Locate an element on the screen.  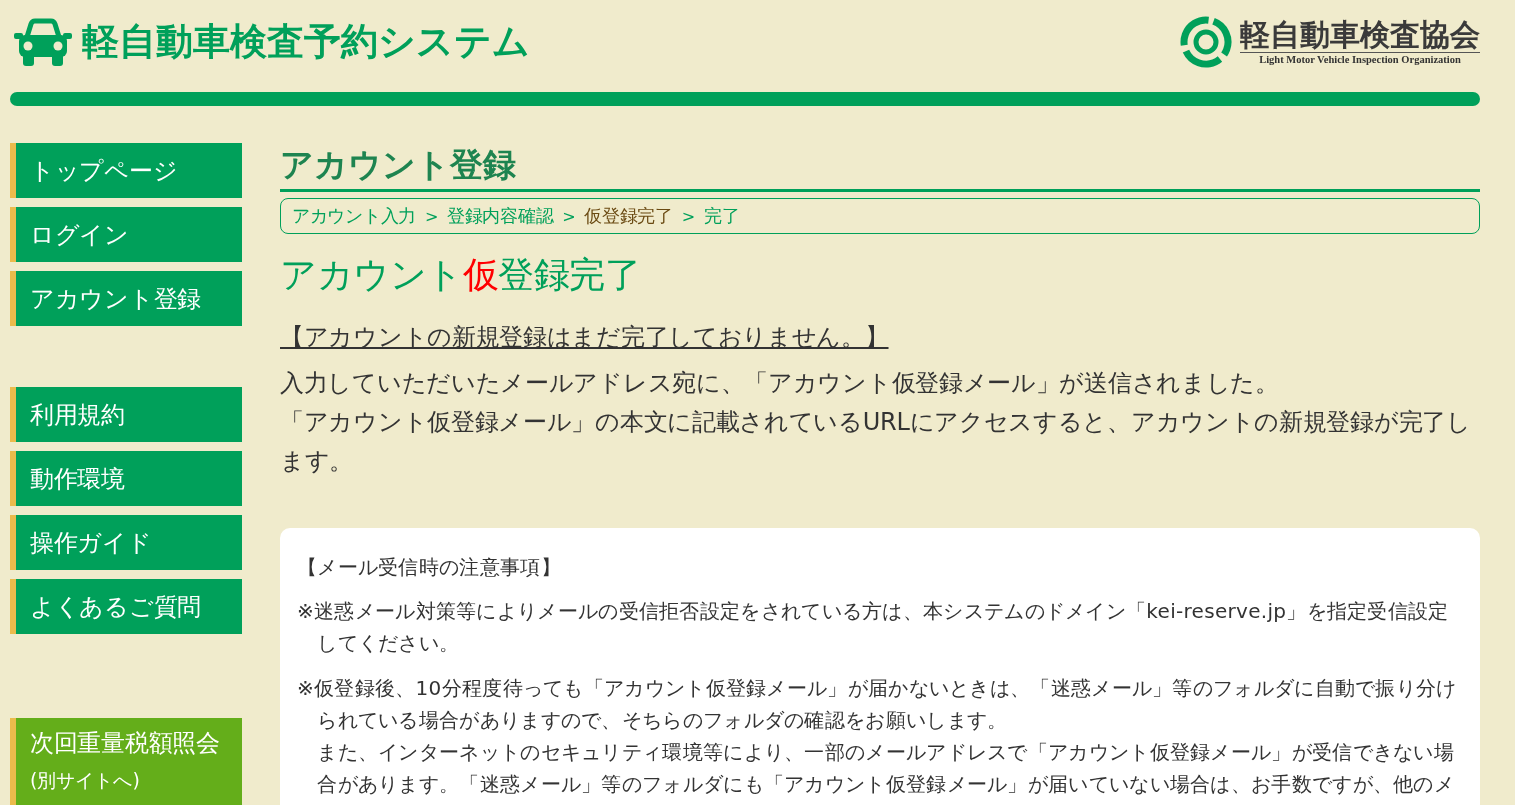
ring-logo-icon is located at coordinates (1206, 42).